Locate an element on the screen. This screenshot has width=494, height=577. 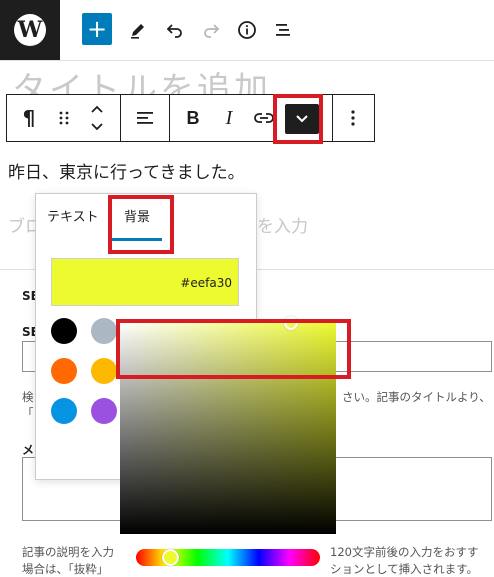
annotation-highlight-picker is located at coordinates (233, 349).